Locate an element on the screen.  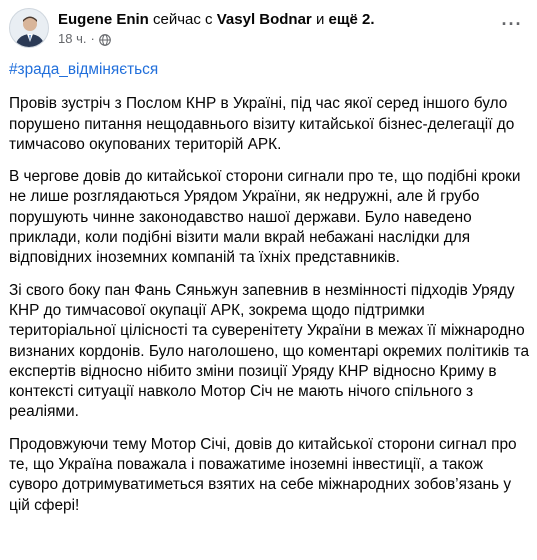
and-text: и is located at coordinates (320, 19).